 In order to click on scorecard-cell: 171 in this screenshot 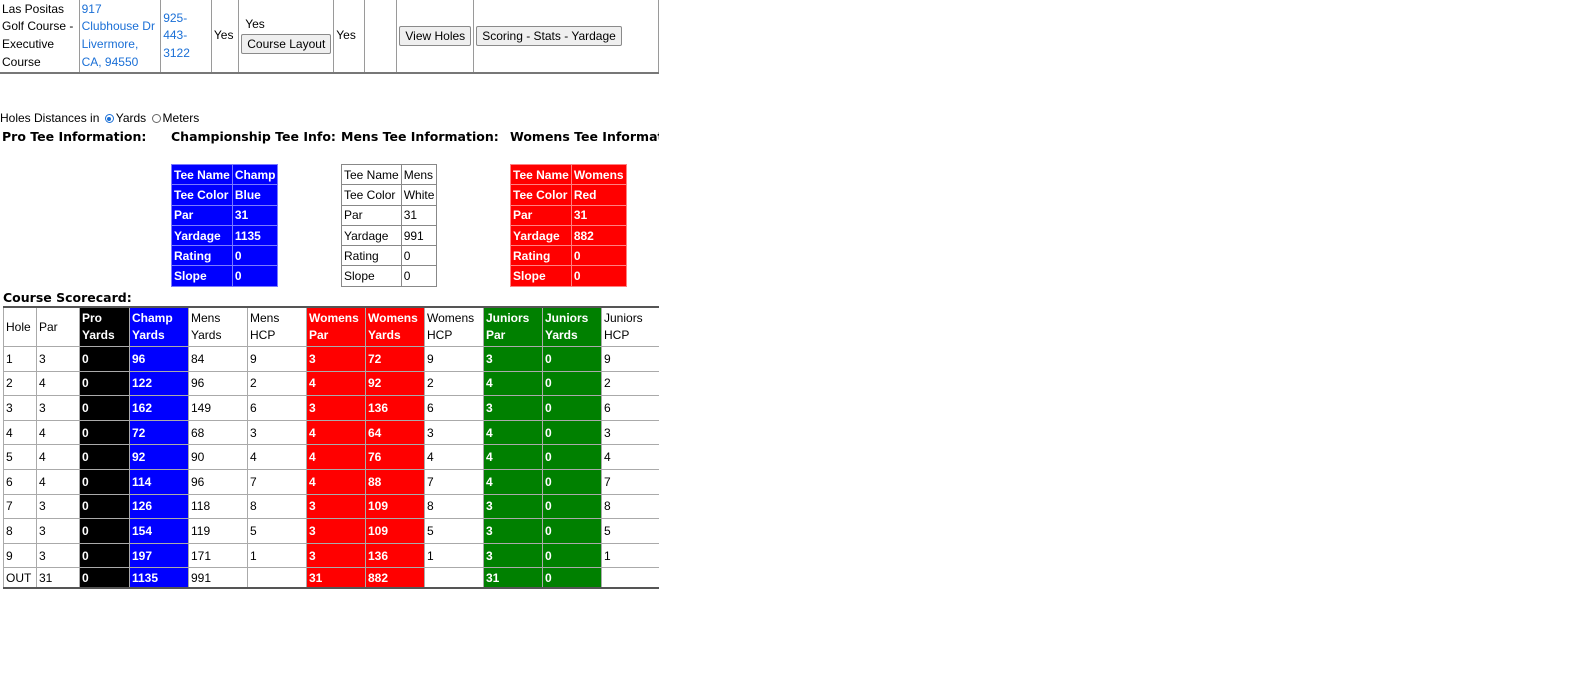, I will do `click(218, 556)`.